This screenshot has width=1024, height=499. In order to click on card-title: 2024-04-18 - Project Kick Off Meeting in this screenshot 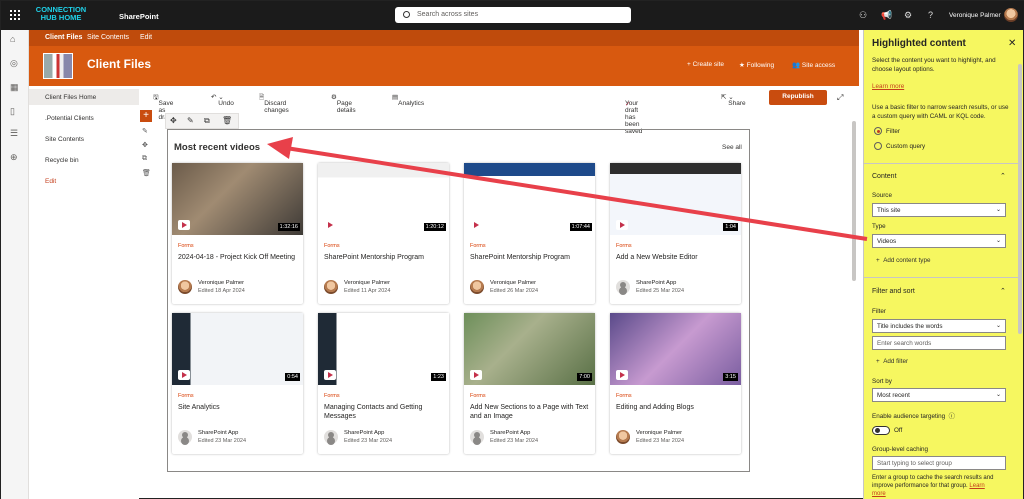, I will do `click(238, 257)`.